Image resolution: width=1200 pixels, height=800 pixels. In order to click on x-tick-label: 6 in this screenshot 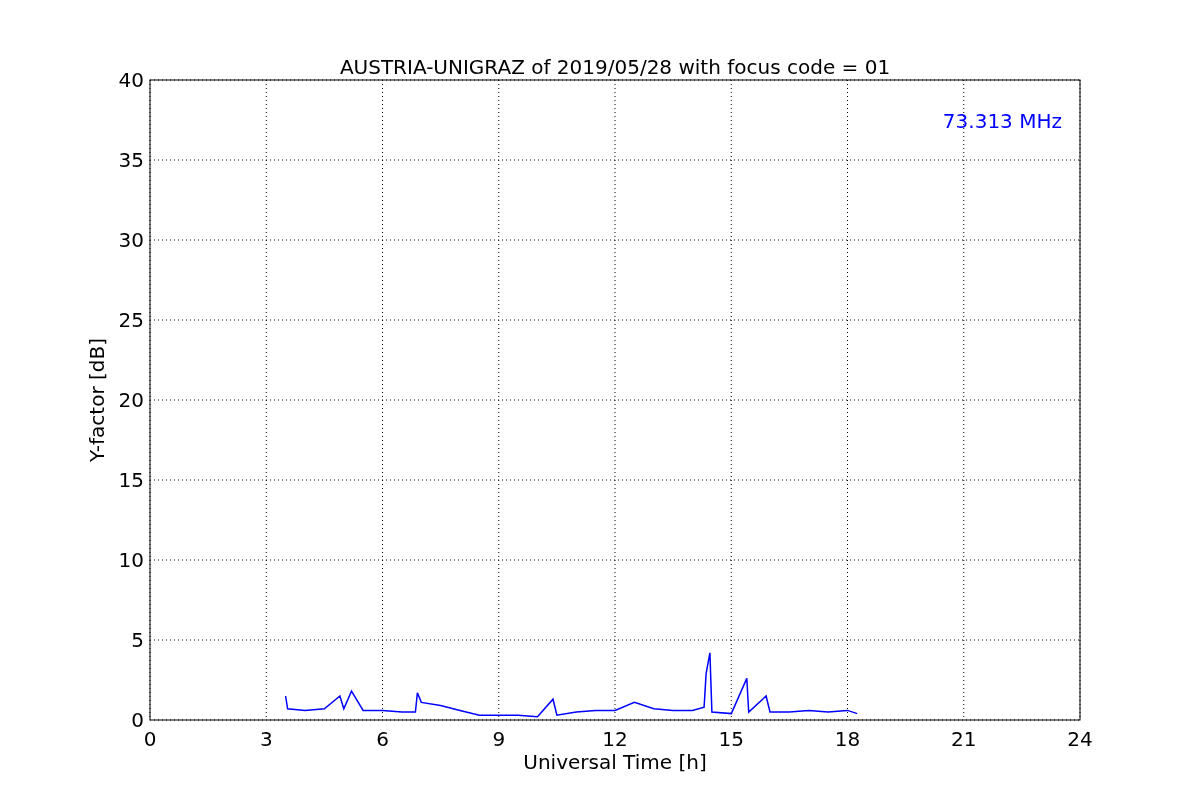, I will do `click(382, 739)`.